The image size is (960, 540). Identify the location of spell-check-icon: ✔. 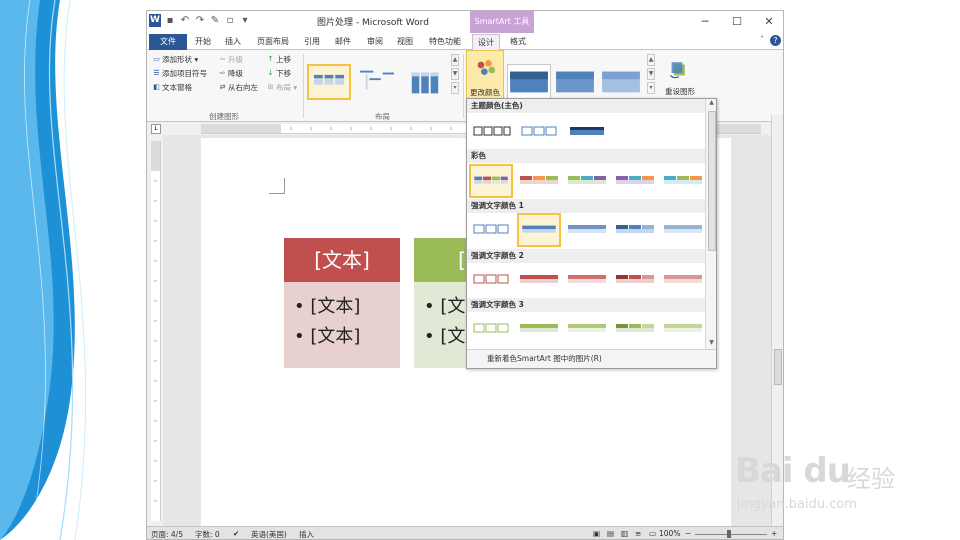
(236, 533).